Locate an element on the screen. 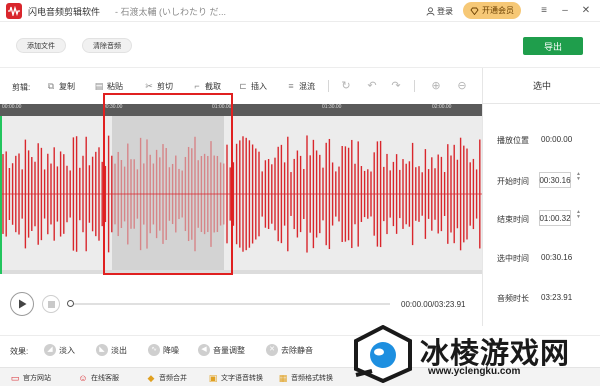 Image resolution: width=600 pixels, height=386 pixels. audio-merge-label: 音频合并 is located at coordinates (173, 378).